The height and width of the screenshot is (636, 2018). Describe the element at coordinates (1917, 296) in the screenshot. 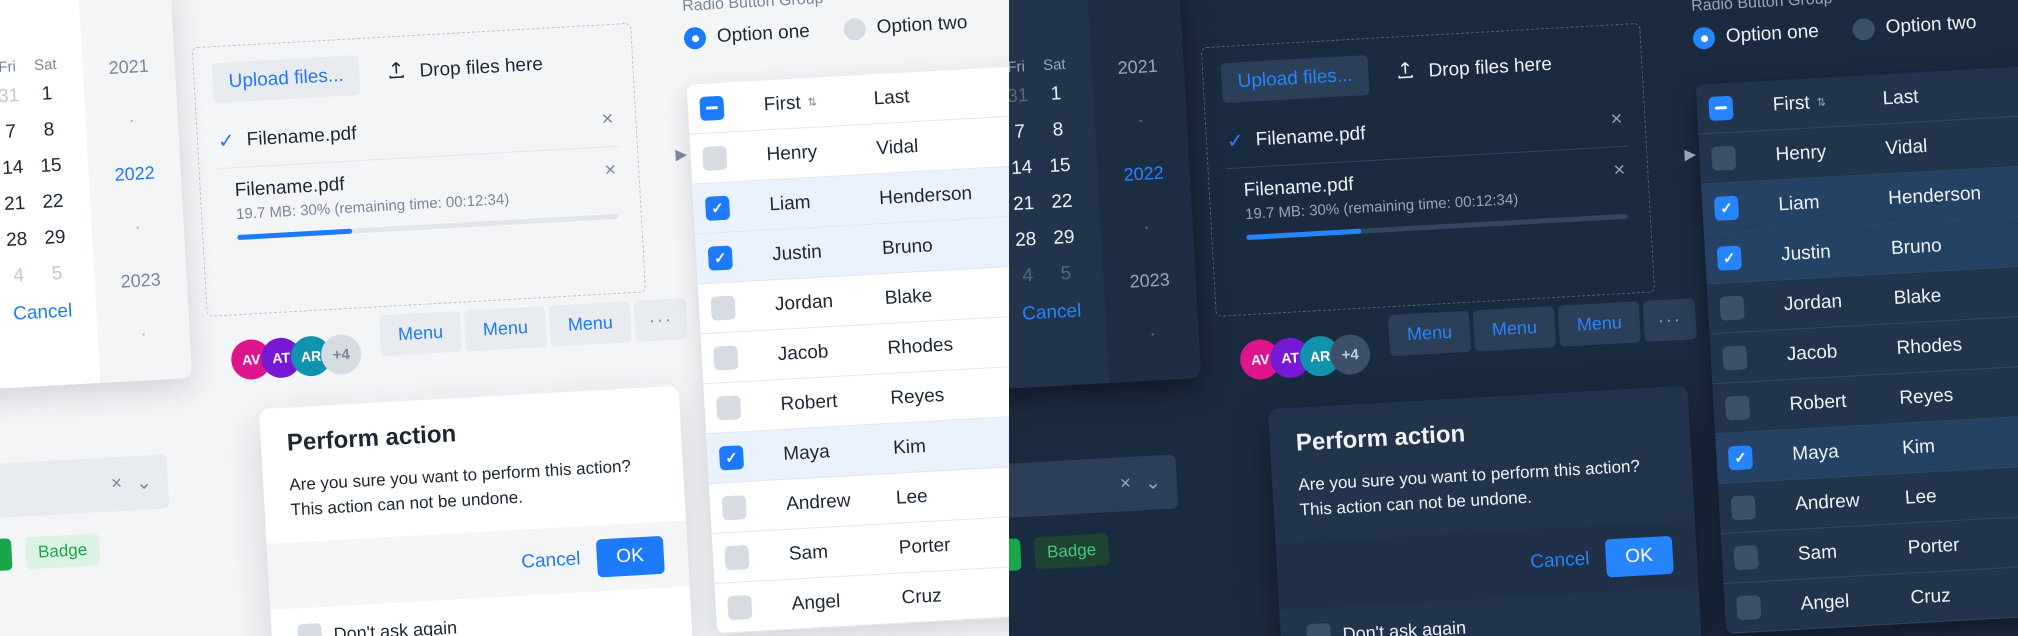

I see `cell-last-name: Blake` at that location.